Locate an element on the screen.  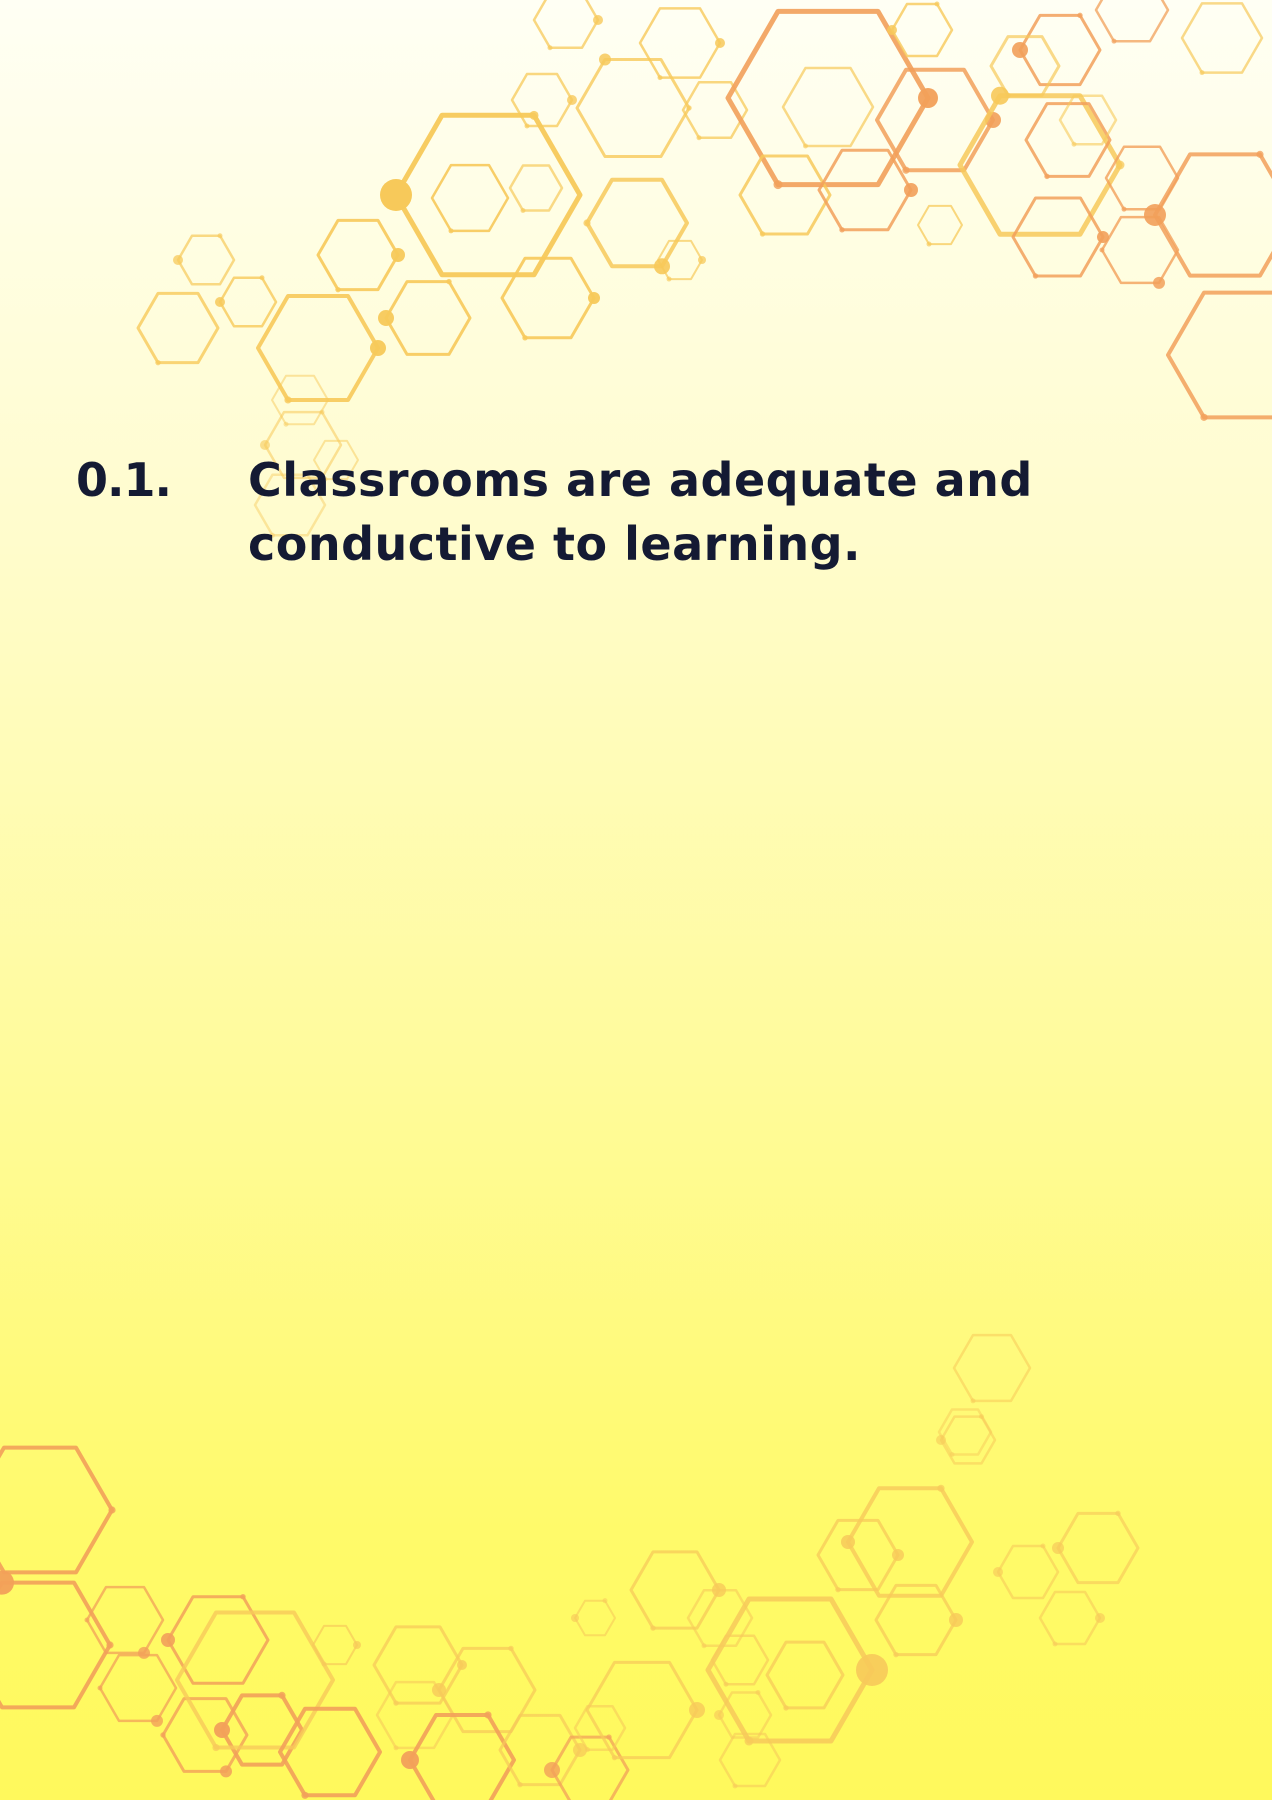
question-text-line-1: Classrooms are adequate and is located at coordinates (640, 480).